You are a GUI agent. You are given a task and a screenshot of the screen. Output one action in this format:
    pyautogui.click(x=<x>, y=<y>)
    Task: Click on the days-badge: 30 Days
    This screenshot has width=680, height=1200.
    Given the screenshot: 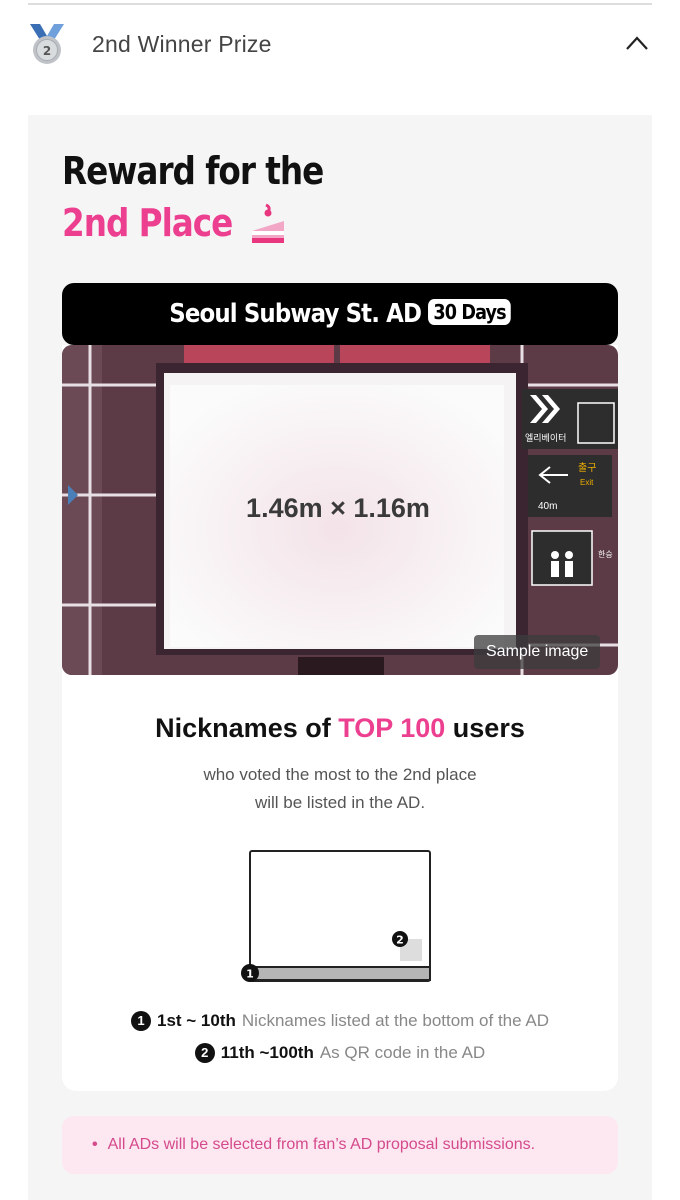 What is the action you would take?
    pyautogui.click(x=469, y=312)
    